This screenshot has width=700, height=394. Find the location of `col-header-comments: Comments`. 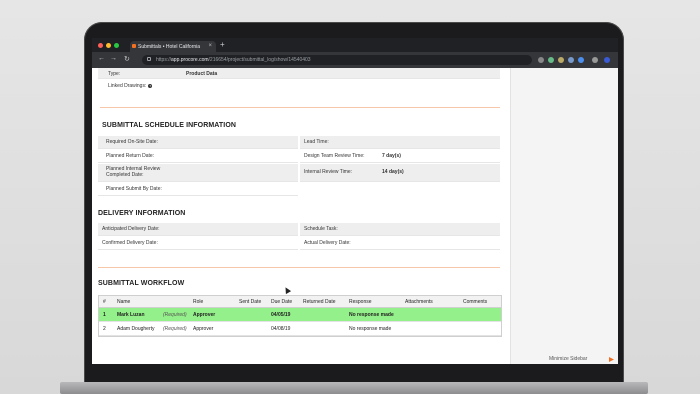

col-header-comments: Comments is located at coordinates (475, 302).